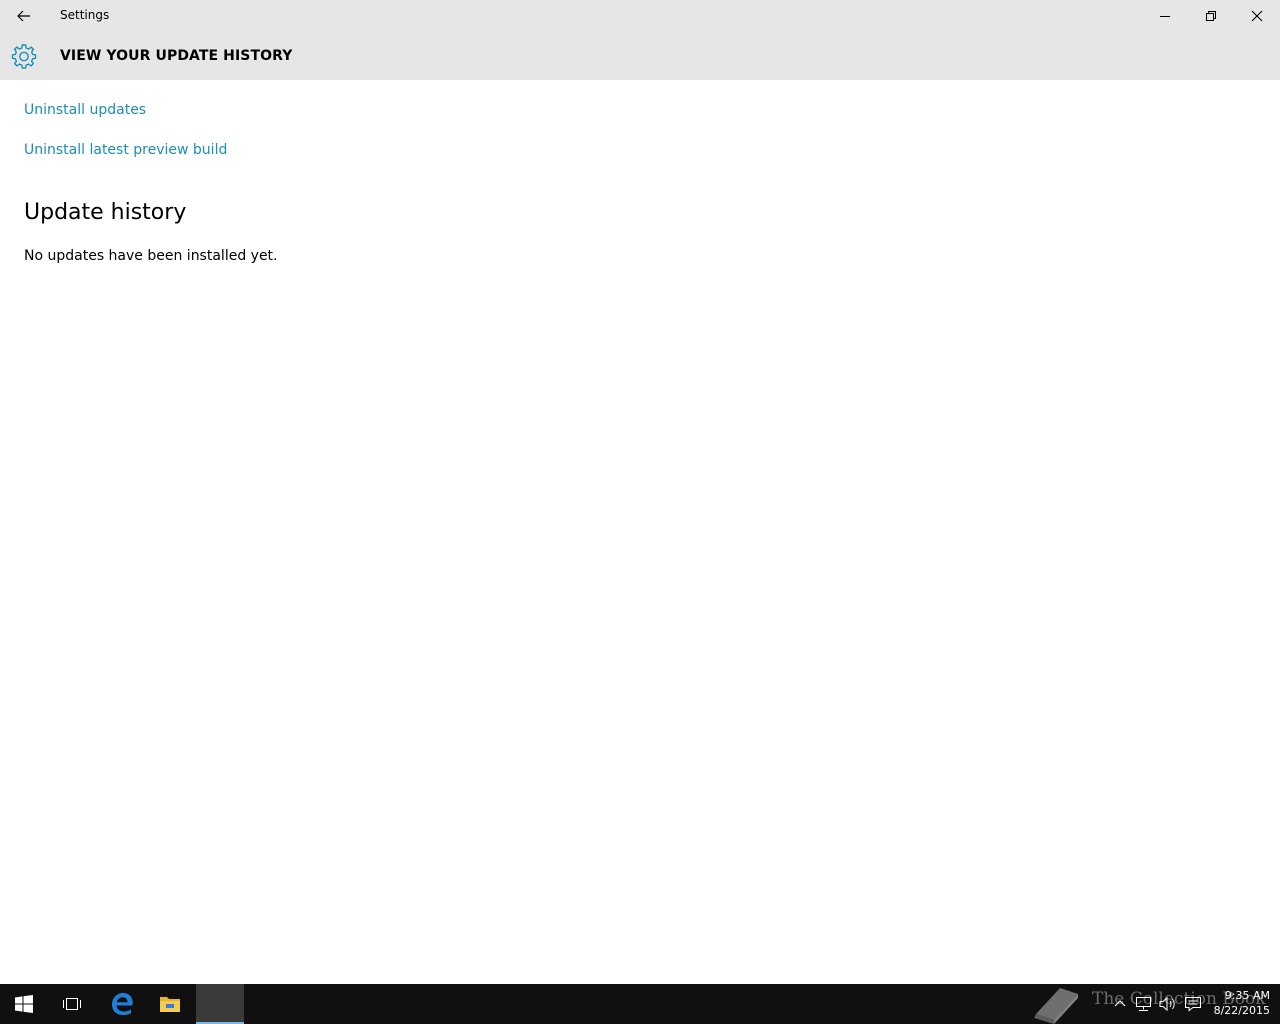 This screenshot has width=1280, height=1024. Describe the element at coordinates (1247, 995) in the screenshot. I see `clock-time: 9:35 AM` at that location.